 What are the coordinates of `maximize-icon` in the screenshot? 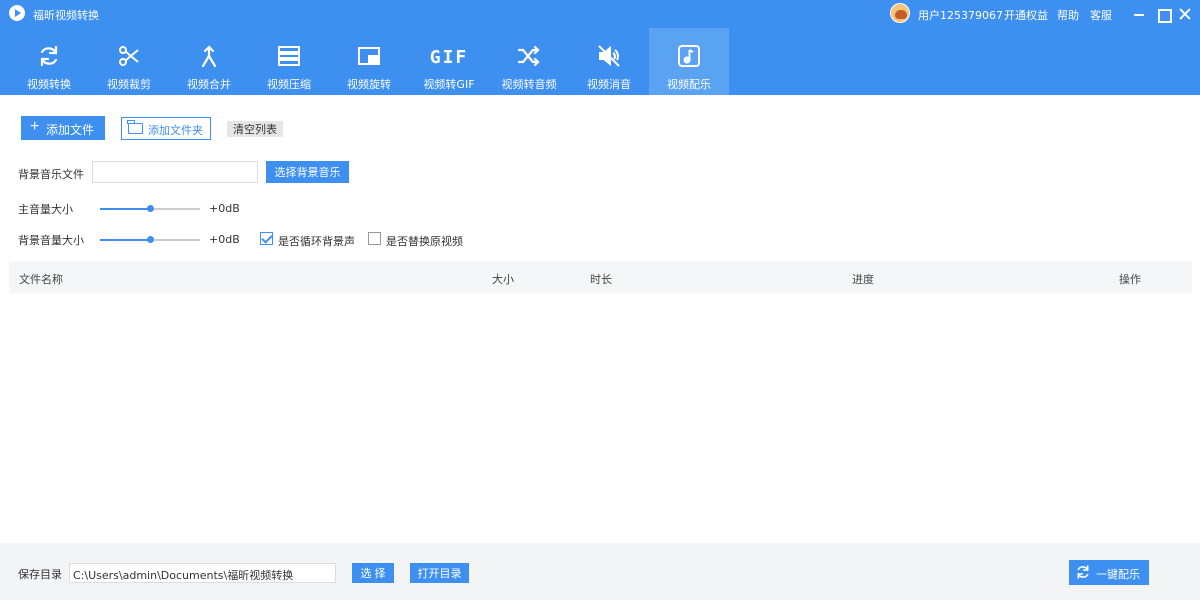 It's located at (1163, 14).